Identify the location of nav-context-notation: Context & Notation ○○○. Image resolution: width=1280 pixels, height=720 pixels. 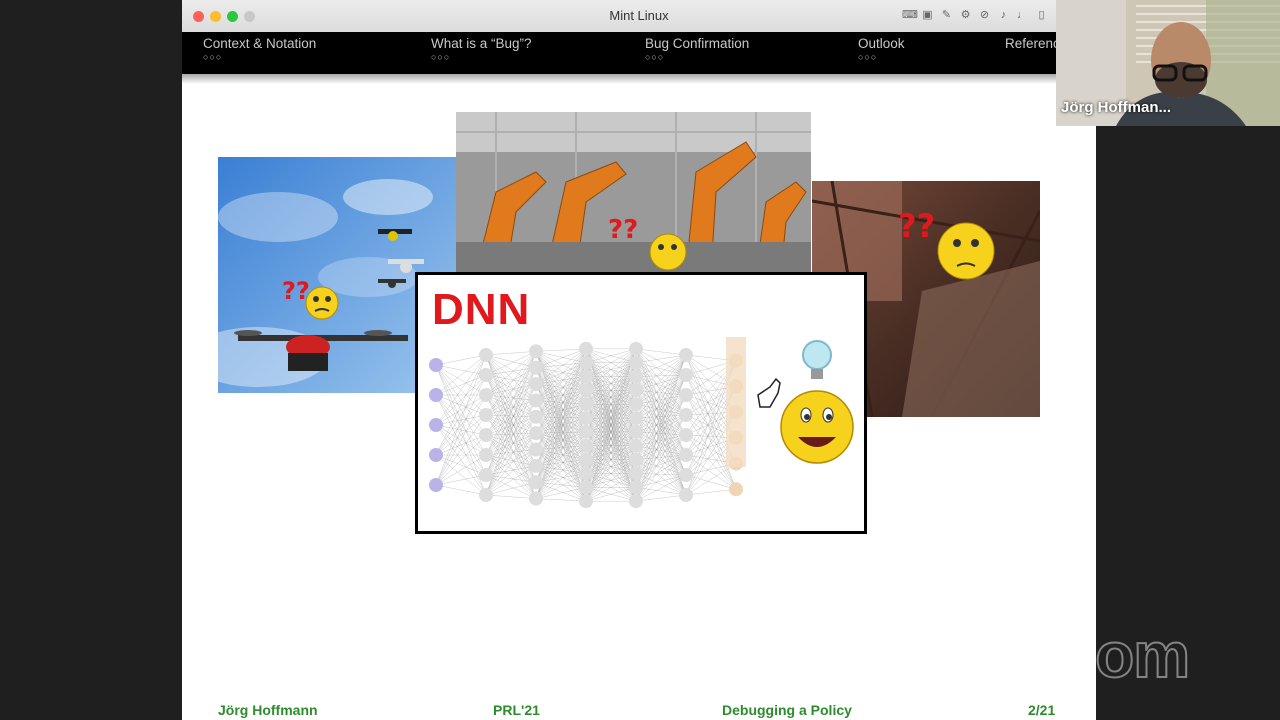
(259, 49).